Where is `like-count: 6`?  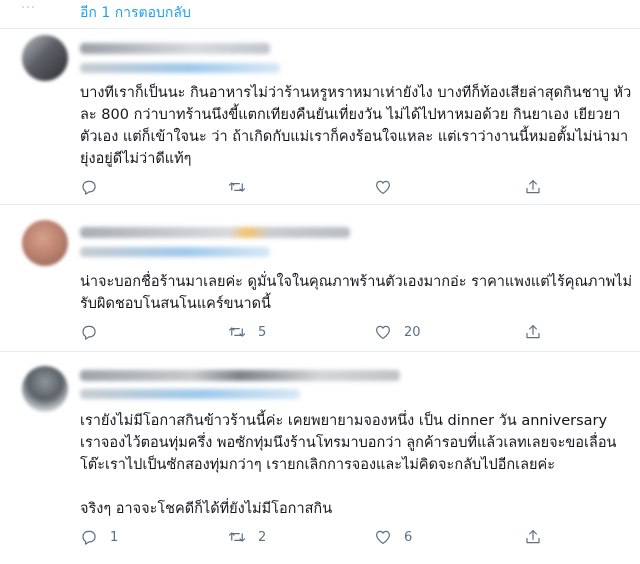
like-count: 6 is located at coordinates (408, 537).